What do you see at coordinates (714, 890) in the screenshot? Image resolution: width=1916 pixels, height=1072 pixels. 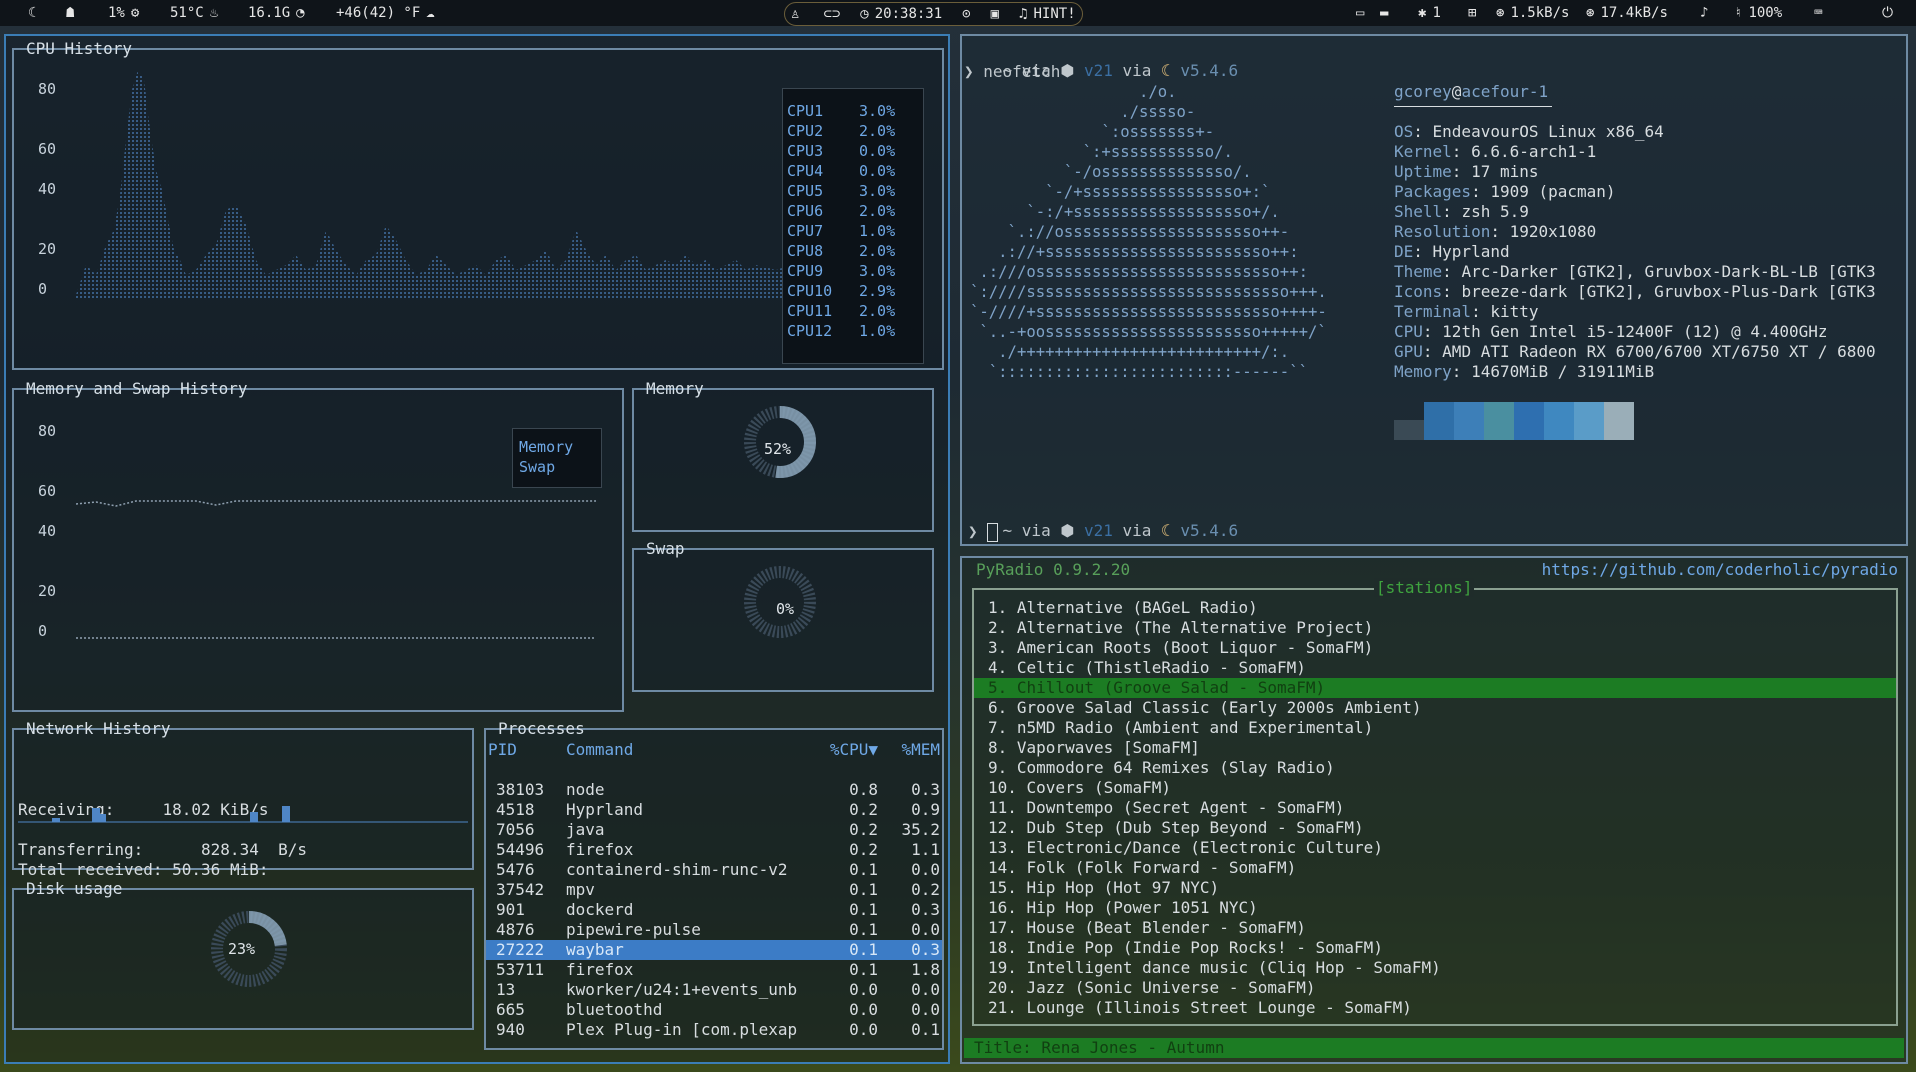 I see `process-row: 37542 mpv 0.1 0.2` at bounding box center [714, 890].